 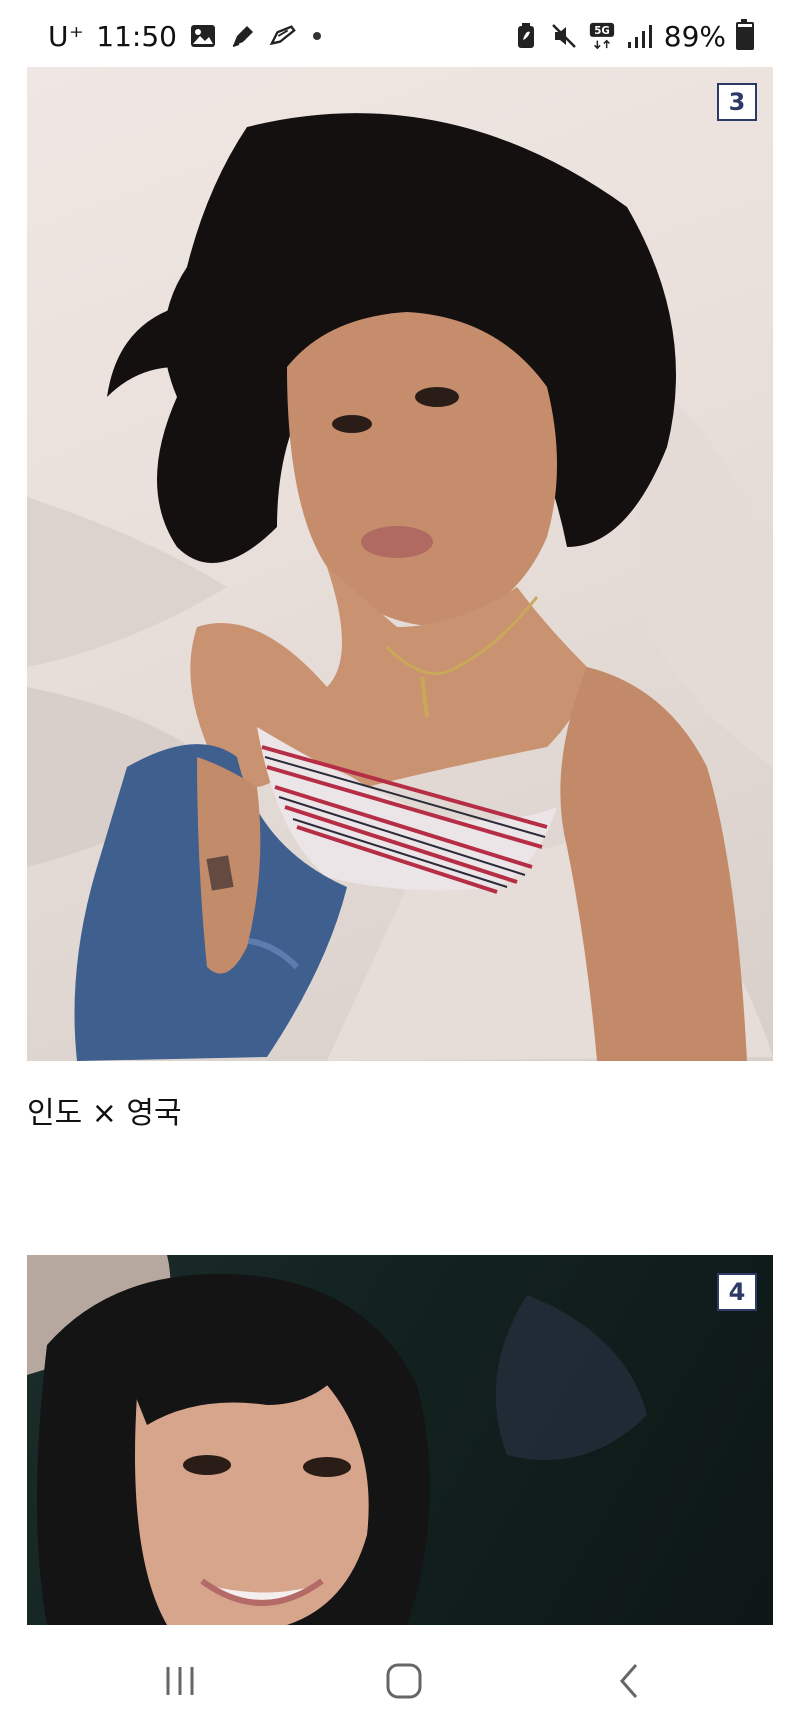 What do you see at coordinates (243, 36) in the screenshot?
I see `pen-icon` at bounding box center [243, 36].